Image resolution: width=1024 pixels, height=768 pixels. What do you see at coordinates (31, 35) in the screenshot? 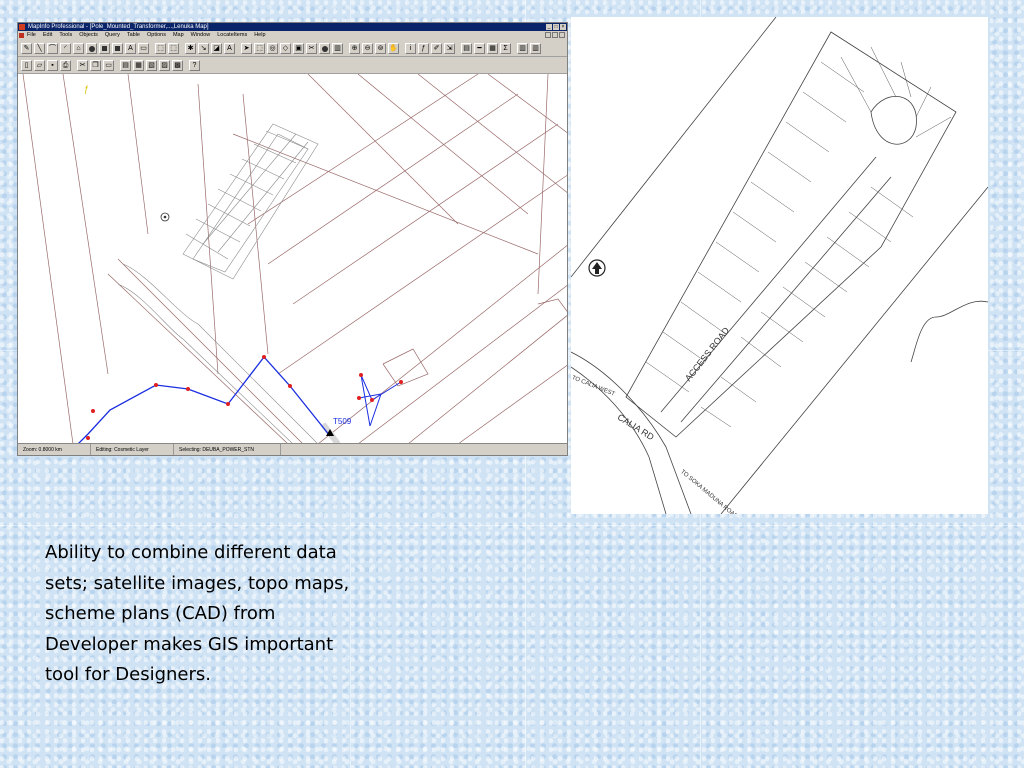
I see `menu-file: File` at bounding box center [31, 35].